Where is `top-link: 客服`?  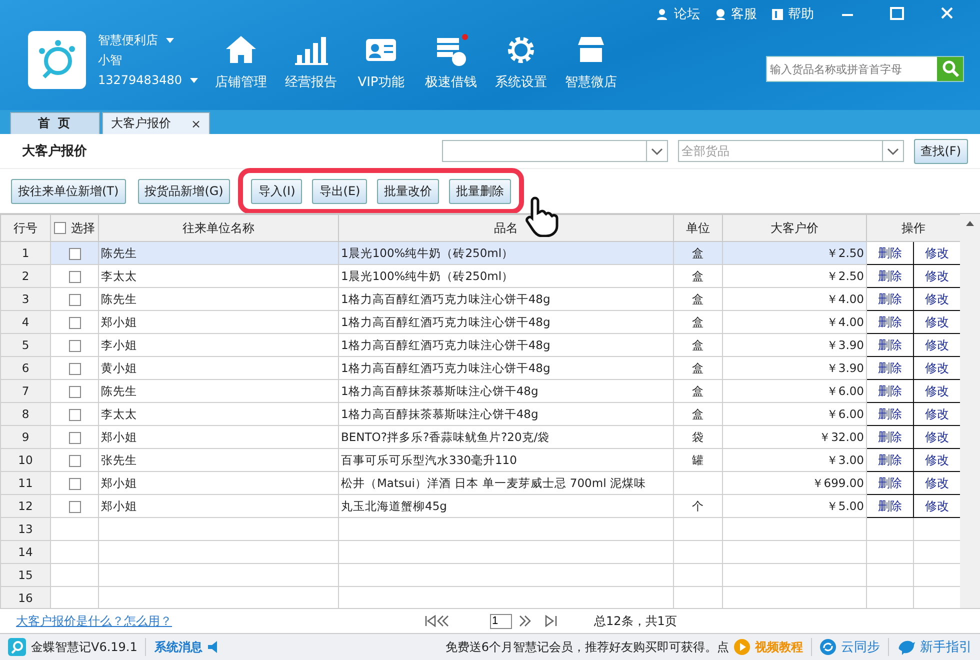 top-link: 客服 is located at coordinates (735, 14).